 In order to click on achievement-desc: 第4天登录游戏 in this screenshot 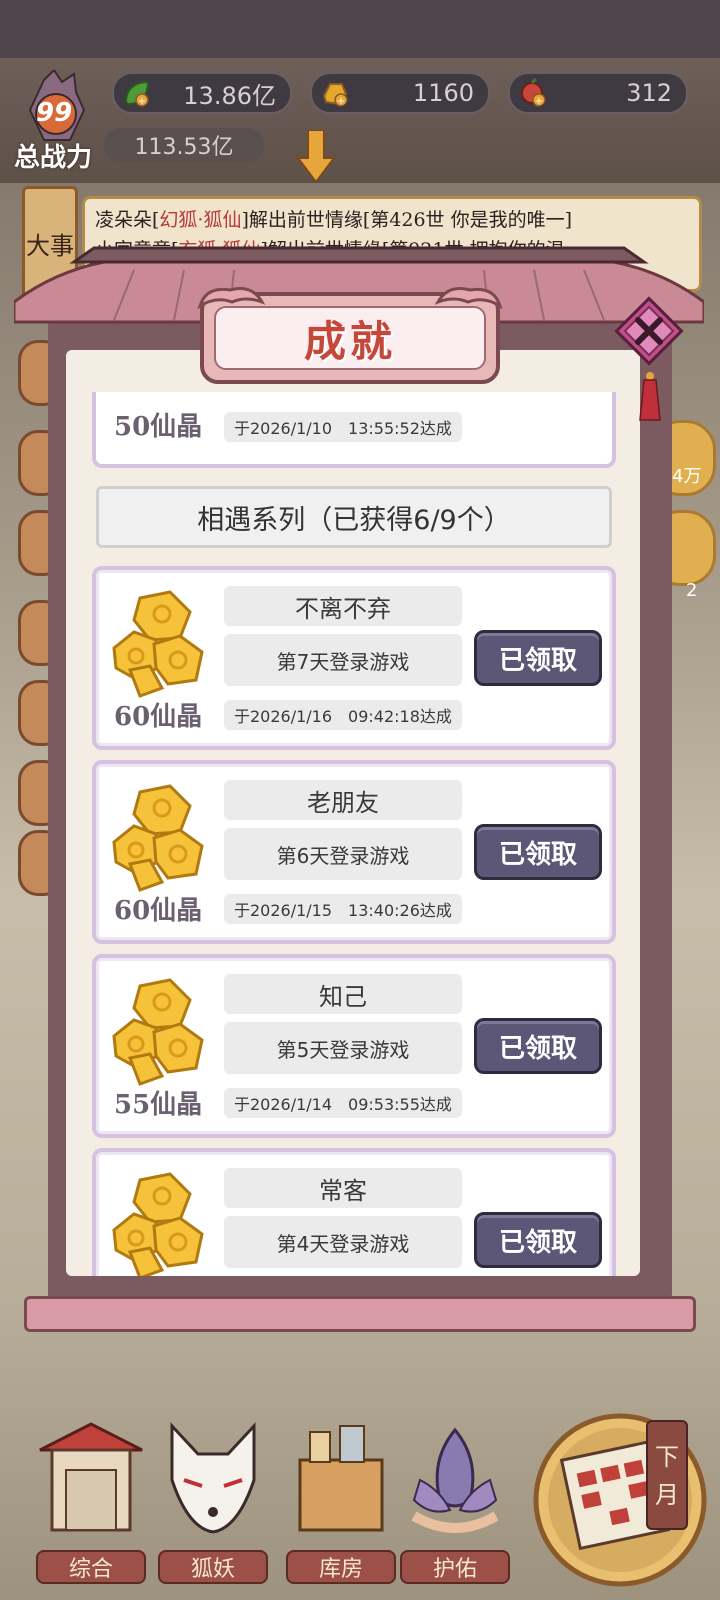, I will do `click(343, 1242)`.